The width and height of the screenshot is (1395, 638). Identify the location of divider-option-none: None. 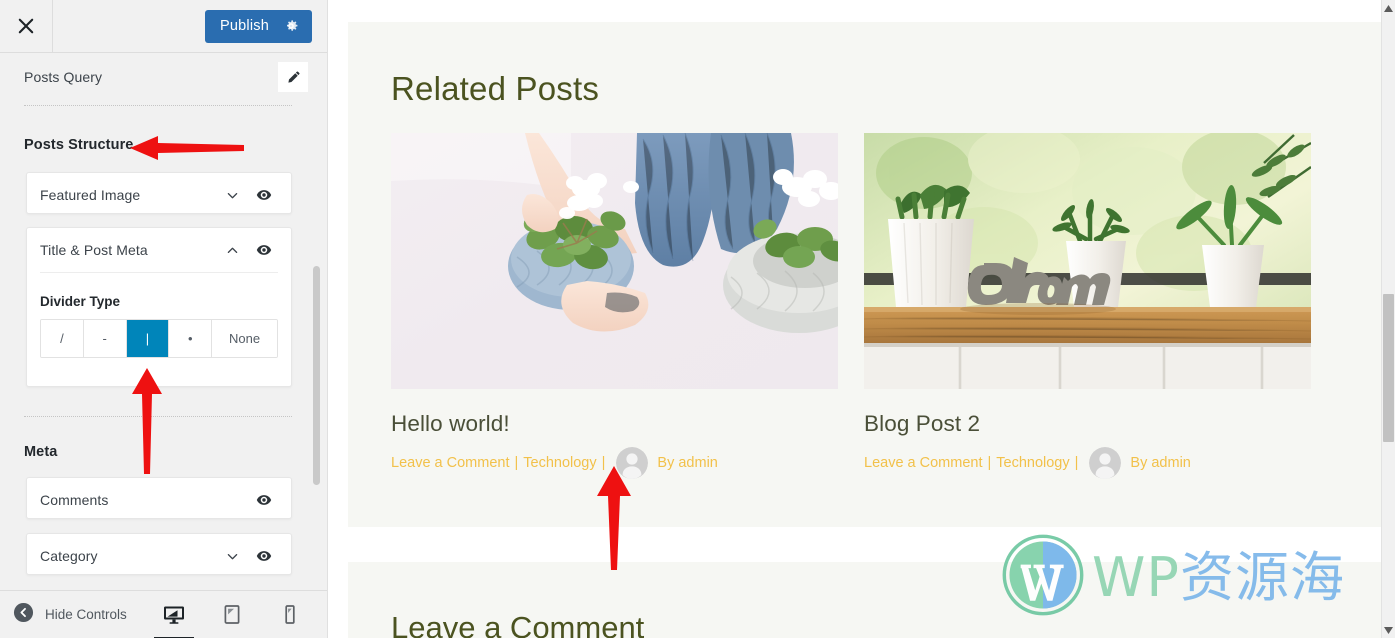
(244, 338).